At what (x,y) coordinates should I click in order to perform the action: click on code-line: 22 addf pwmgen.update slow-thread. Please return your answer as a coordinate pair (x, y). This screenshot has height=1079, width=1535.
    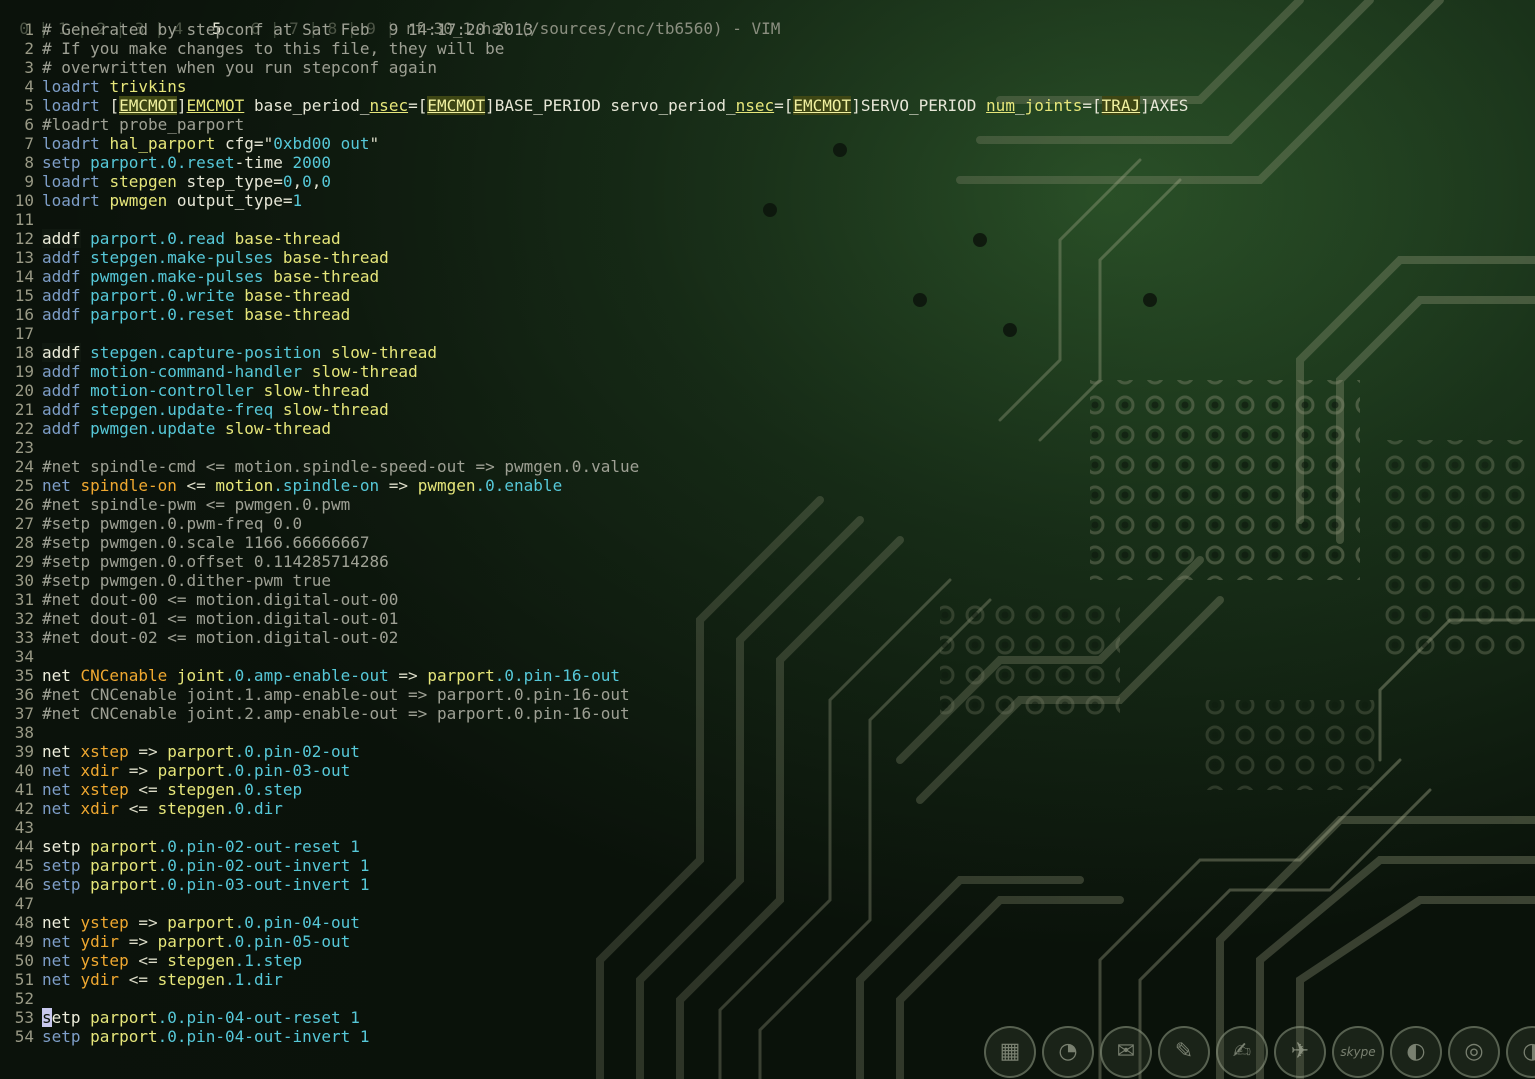
    Looking at the image, I should click on (594, 428).